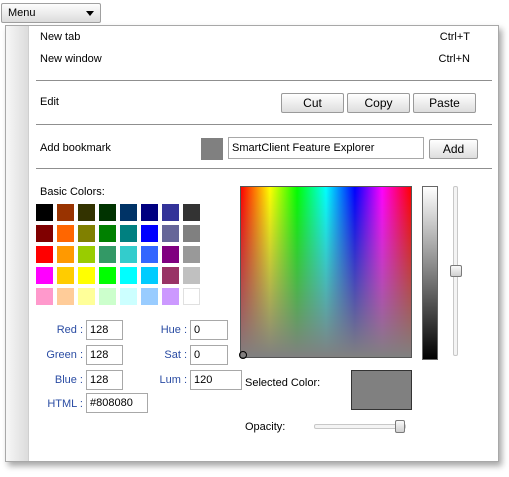 Image resolution: width=509 pixels, height=477 pixels. Describe the element at coordinates (216, 380) in the screenshot. I see `lum-input` at that location.